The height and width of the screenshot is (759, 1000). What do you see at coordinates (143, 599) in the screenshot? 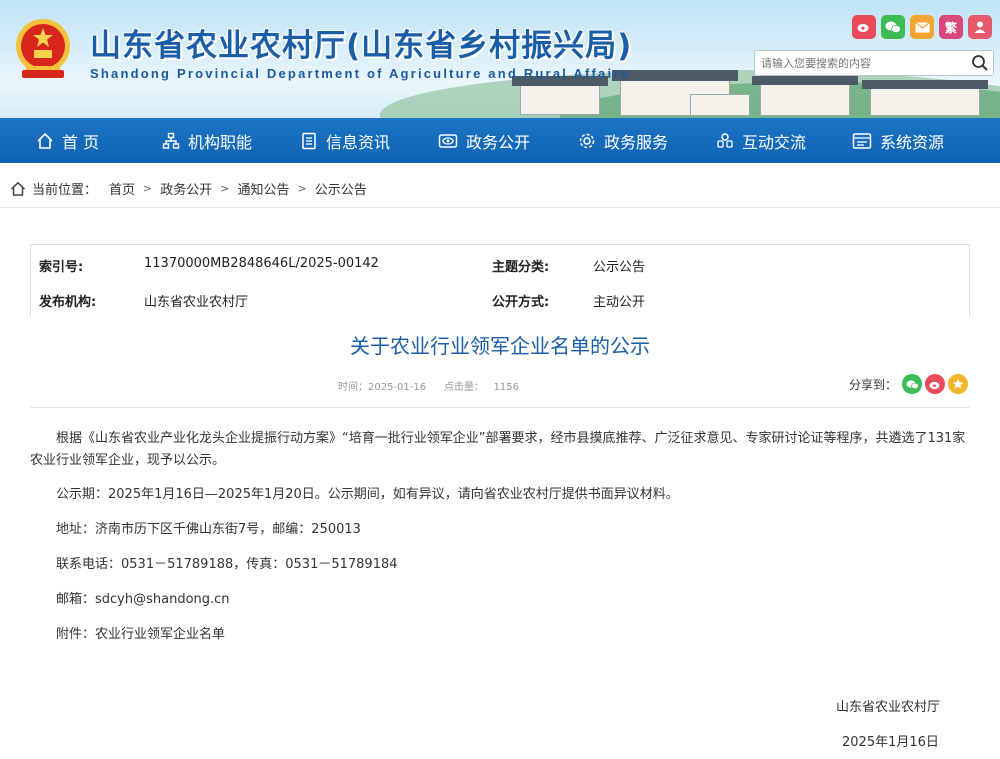
I see `article-paragraph: 邮箱：sdcyh@shandong.cn` at bounding box center [143, 599].